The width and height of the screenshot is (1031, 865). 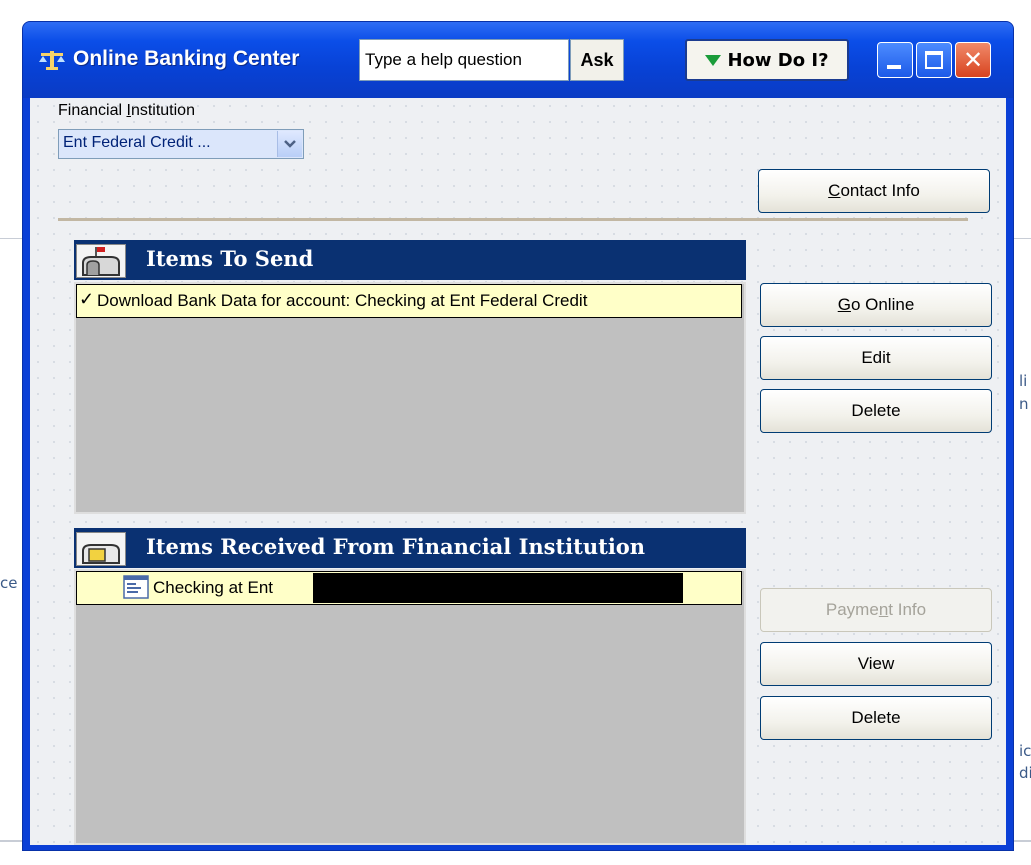 What do you see at coordinates (1023, 381) in the screenshot?
I see `background-text-fragment: li` at bounding box center [1023, 381].